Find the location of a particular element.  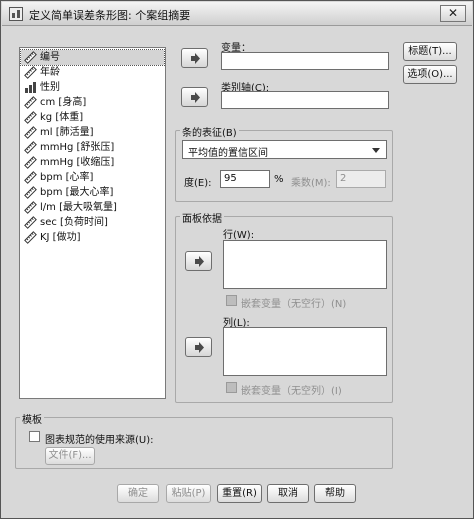

variable-list-item: bpm [心率] is located at coordinates (92, 177).